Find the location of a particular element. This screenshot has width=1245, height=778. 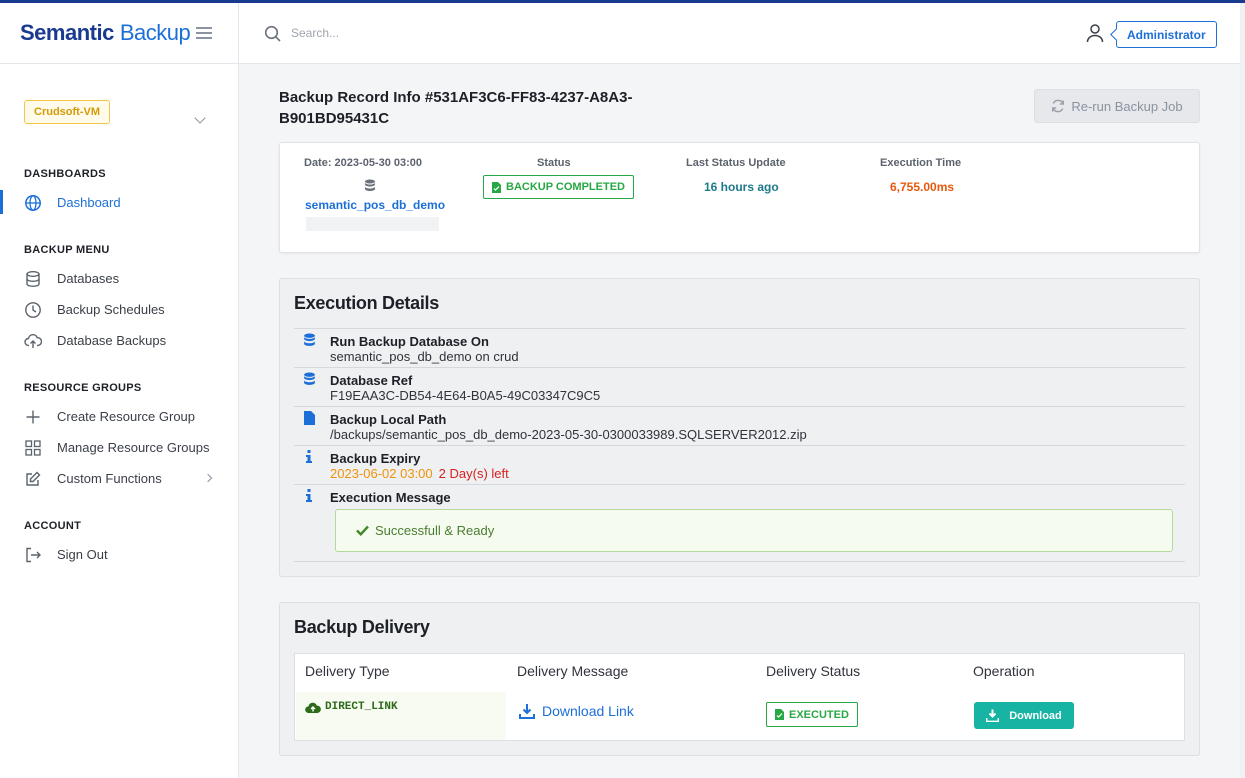

sidebar-item-custom-functions: Custom Functions is located at coordinates (119, 478).